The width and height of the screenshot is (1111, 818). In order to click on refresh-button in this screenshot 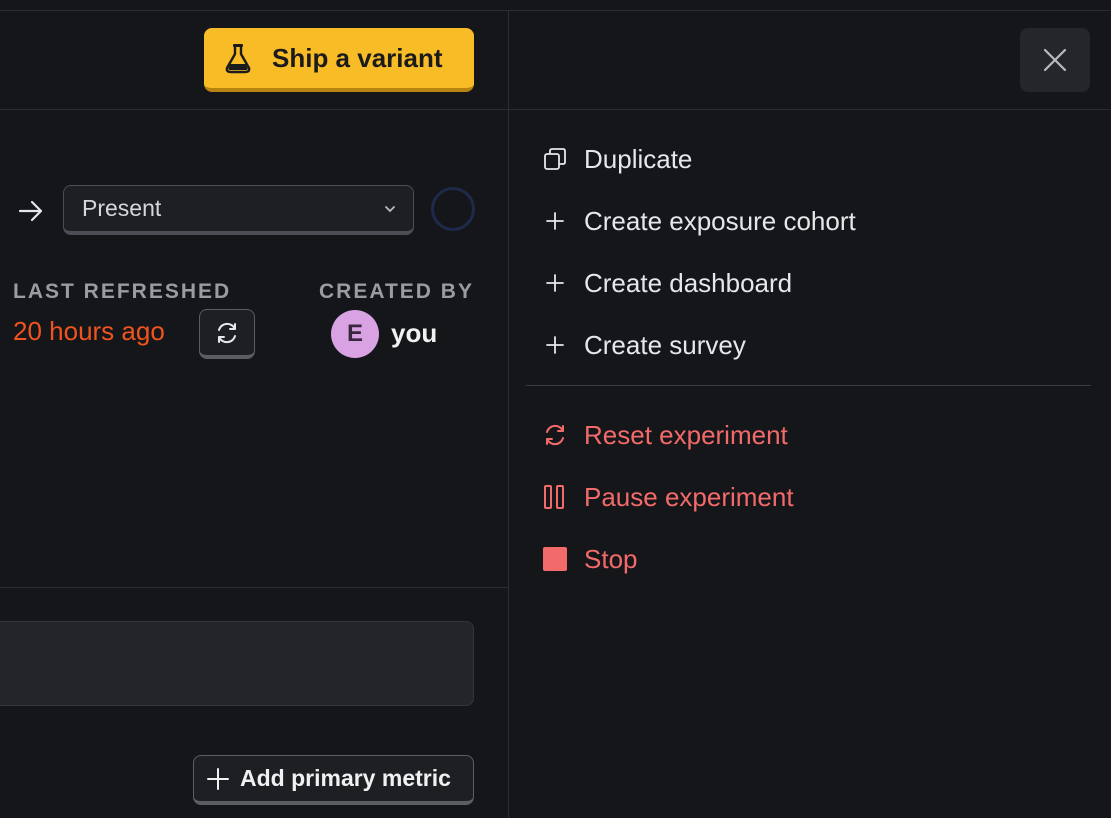, I will do `click(227, 334)`.